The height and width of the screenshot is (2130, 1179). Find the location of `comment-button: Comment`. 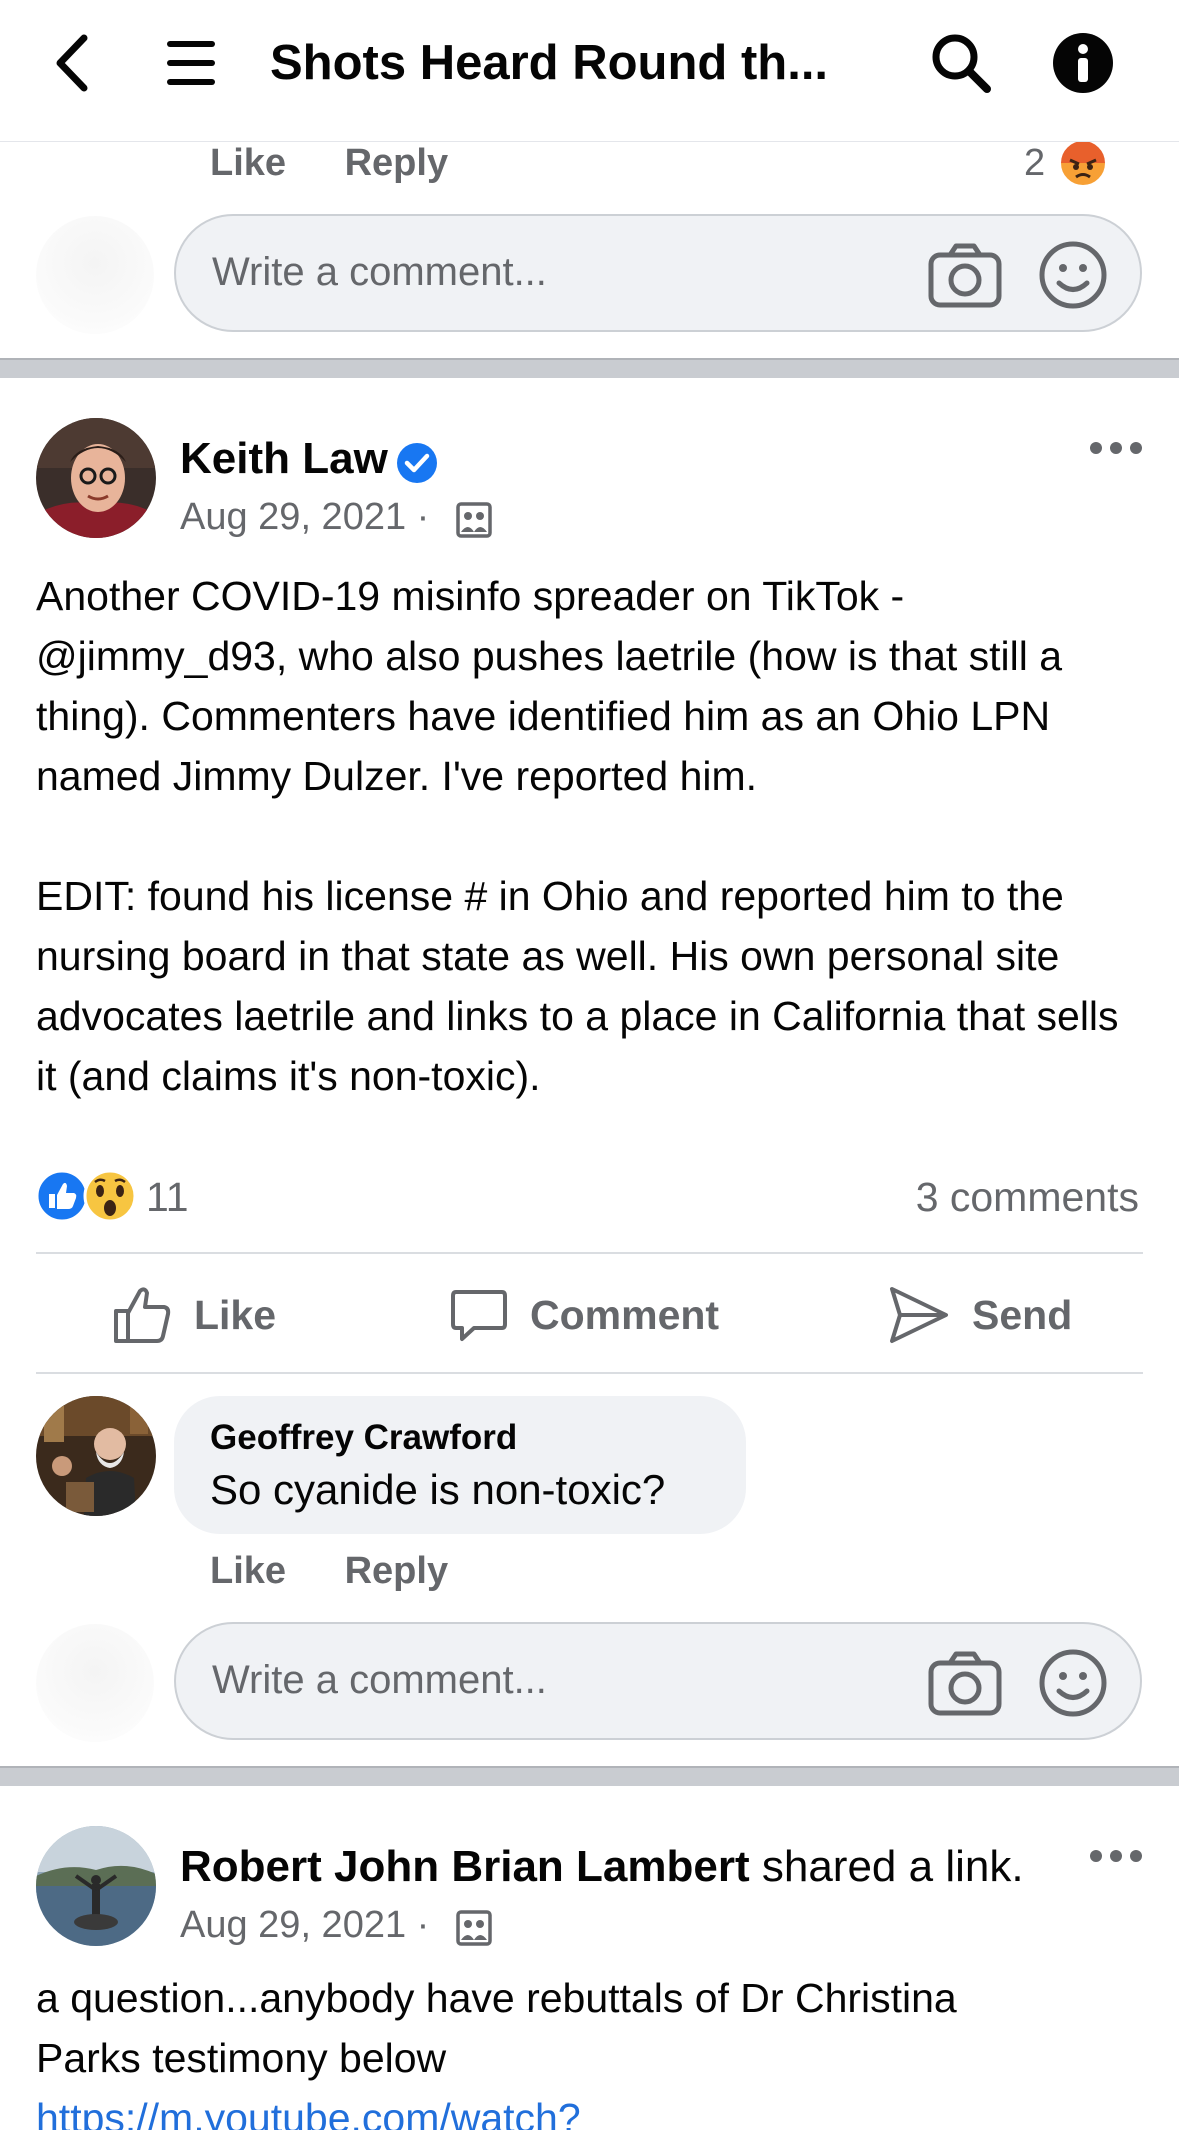

comment-button: Comment is located at coordinates (584, 1315).